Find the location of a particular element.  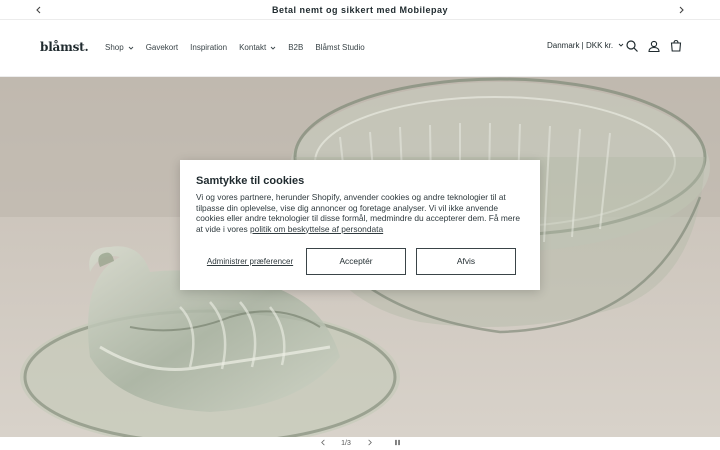

accept-button: Acceptér is located at coordinates (356, 261).